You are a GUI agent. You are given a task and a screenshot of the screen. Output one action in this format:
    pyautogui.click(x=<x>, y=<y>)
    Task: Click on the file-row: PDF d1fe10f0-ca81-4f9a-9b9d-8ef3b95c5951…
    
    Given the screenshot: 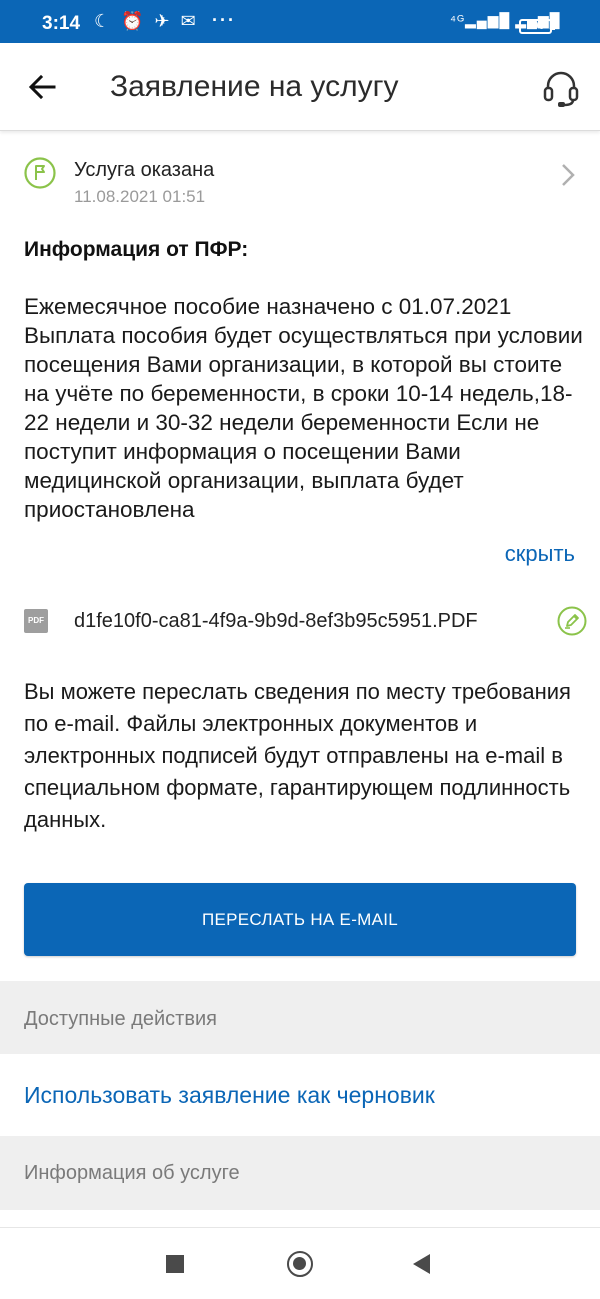 What is the action you would take?
    pyautogui.click(x=300, y=622)
    